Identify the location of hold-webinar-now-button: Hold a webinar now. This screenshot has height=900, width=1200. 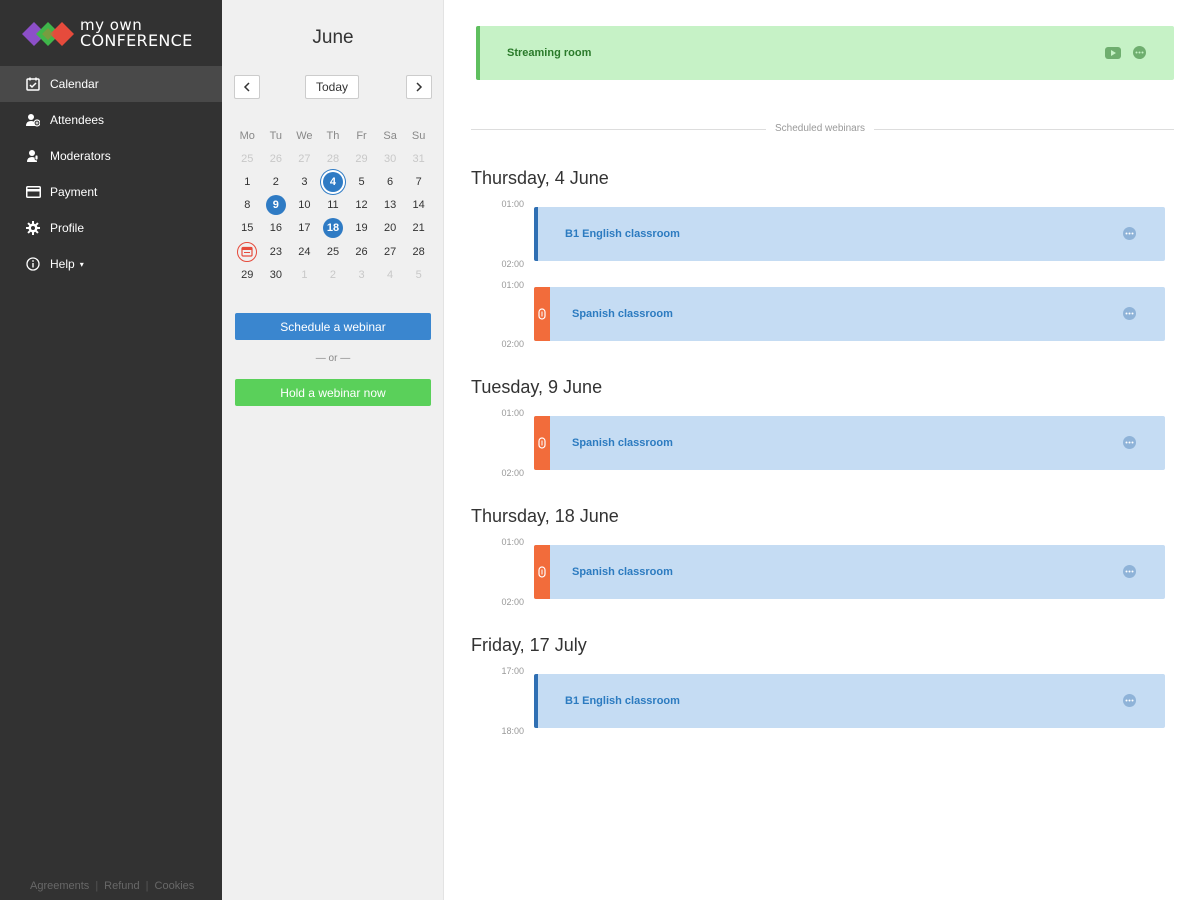
(333, 392).